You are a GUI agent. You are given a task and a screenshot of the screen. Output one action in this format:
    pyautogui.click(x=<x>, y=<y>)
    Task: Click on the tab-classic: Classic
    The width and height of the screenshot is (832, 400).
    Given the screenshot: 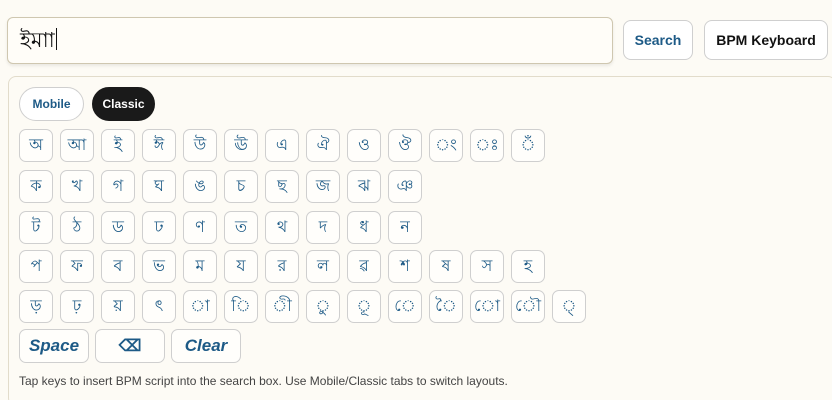 What is the action you would take?
    pyautogui.click(x=123, y=104)
    